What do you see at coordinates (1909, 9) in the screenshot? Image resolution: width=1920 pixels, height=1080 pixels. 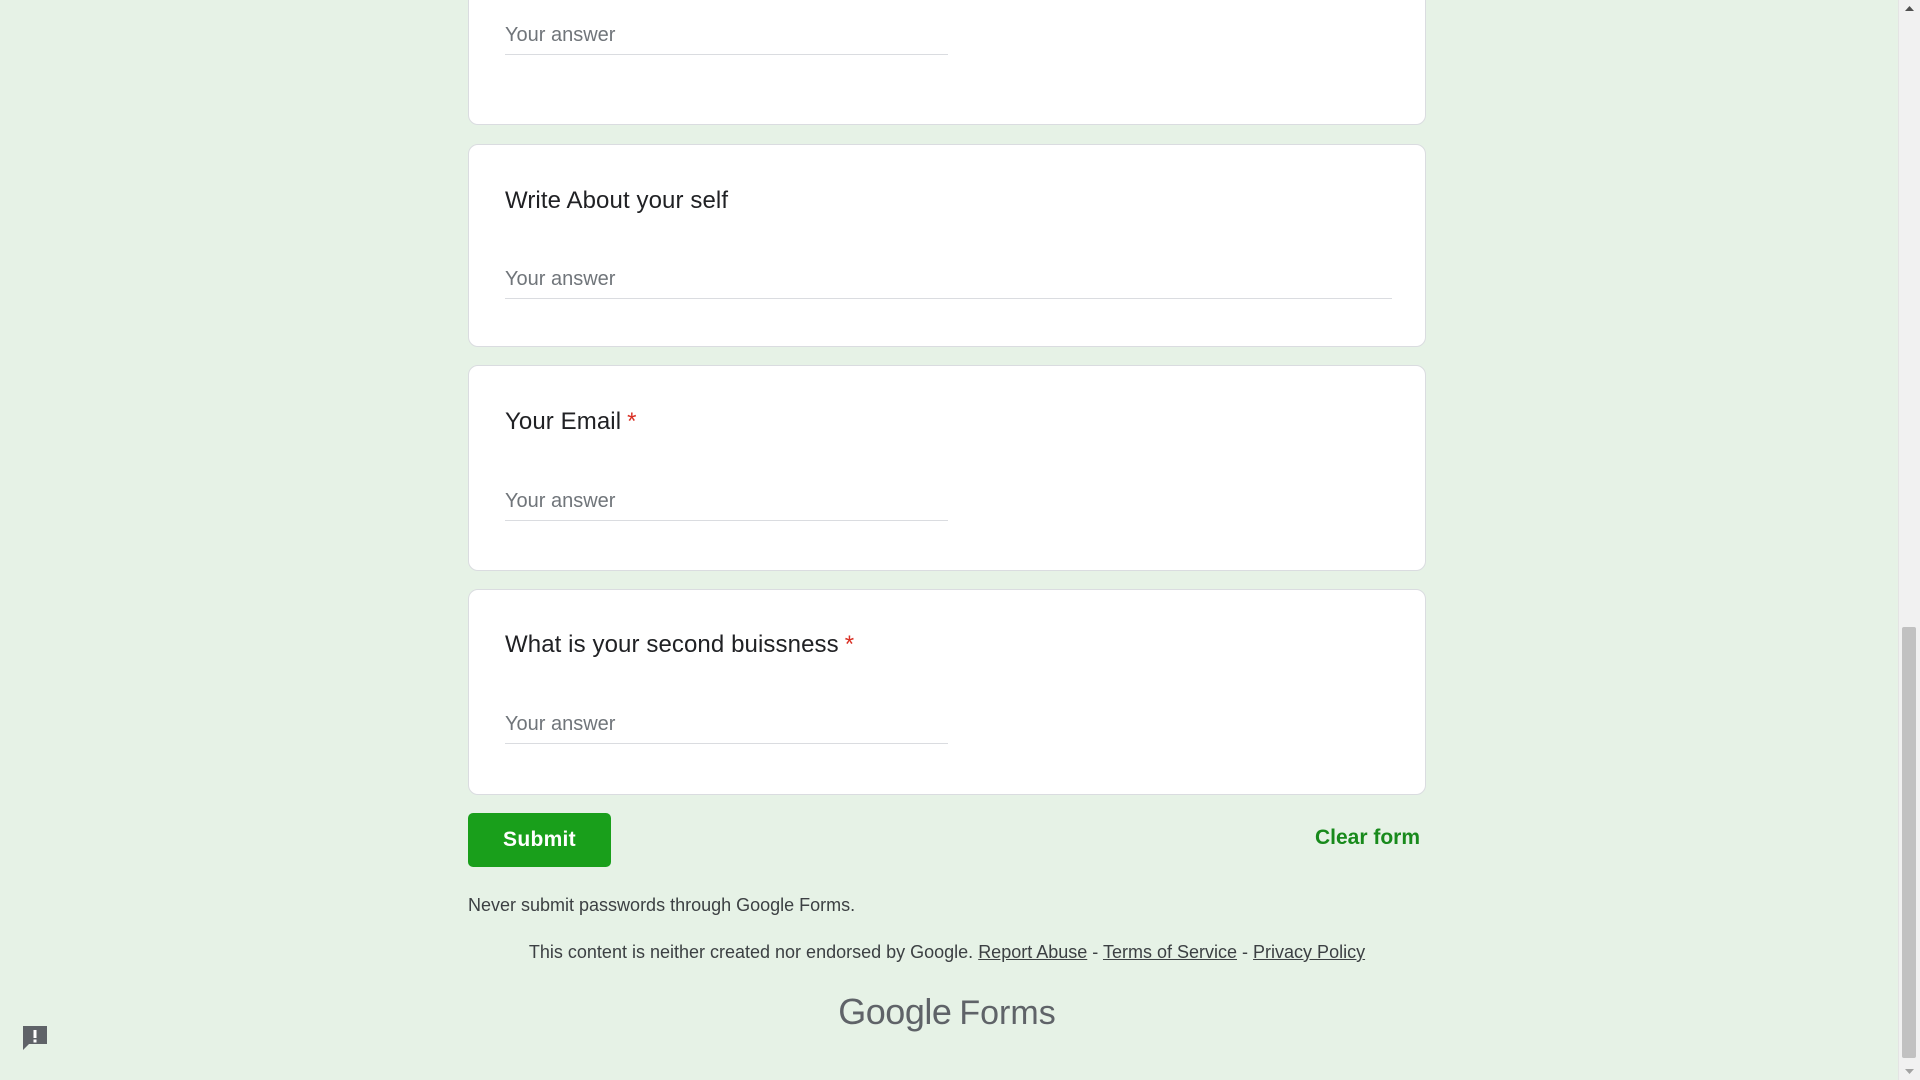 I see `arrow-up-icon` at bounding box center [1909, 9].